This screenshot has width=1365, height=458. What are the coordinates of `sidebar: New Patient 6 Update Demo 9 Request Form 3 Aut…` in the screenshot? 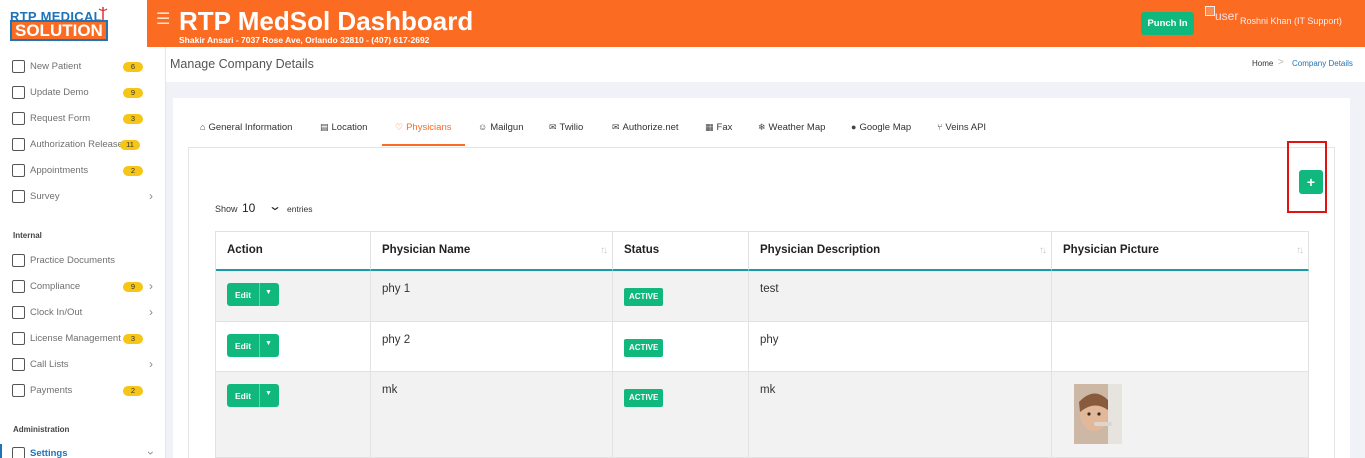 It's located at (83, 252).